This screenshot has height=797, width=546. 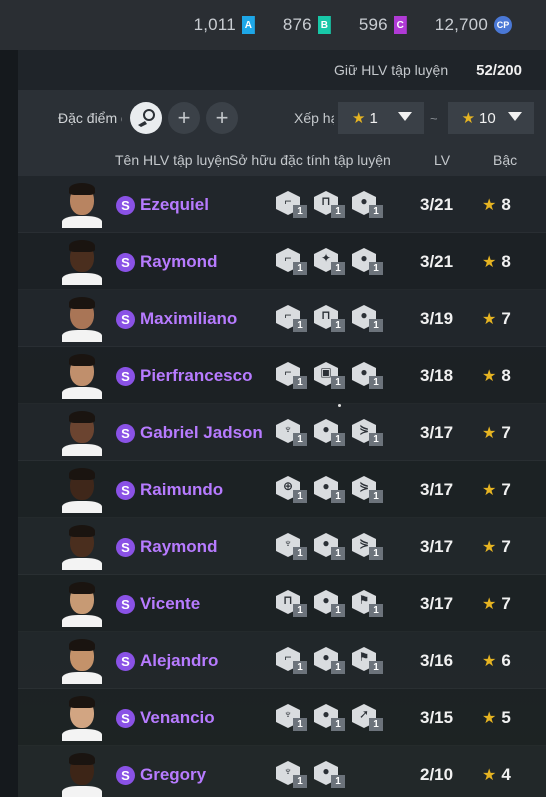 What do you see at coordinates (505, 160) in the screenshot?
I see `column-header-rank: Bậc` at bounding box center [505, 160].